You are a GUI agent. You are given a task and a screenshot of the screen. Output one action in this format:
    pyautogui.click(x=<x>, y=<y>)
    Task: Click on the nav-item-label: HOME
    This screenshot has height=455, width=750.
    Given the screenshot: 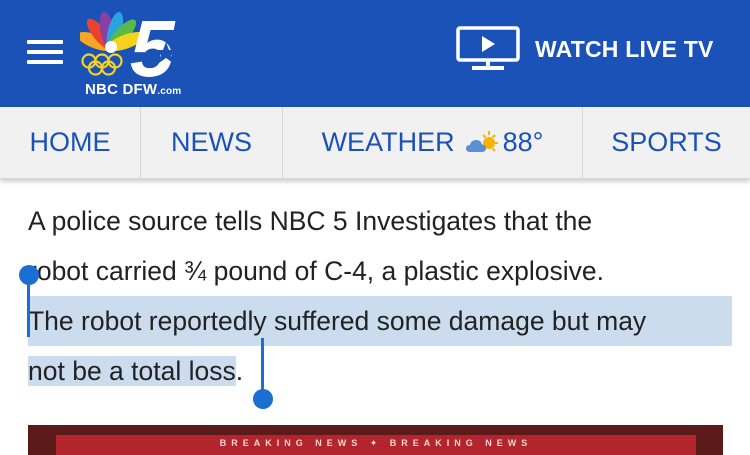 What is the action you would take?
    pyautogui.click(x=70, y=142)
    